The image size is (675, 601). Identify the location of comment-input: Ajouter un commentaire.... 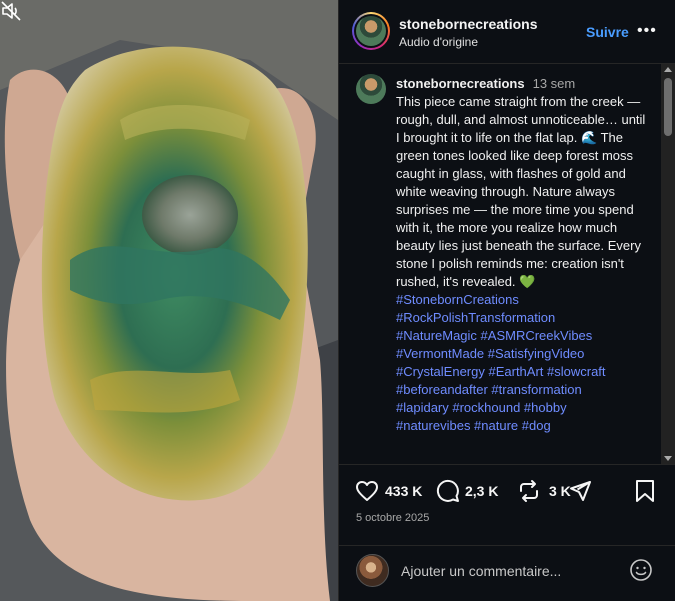
(481, 571).